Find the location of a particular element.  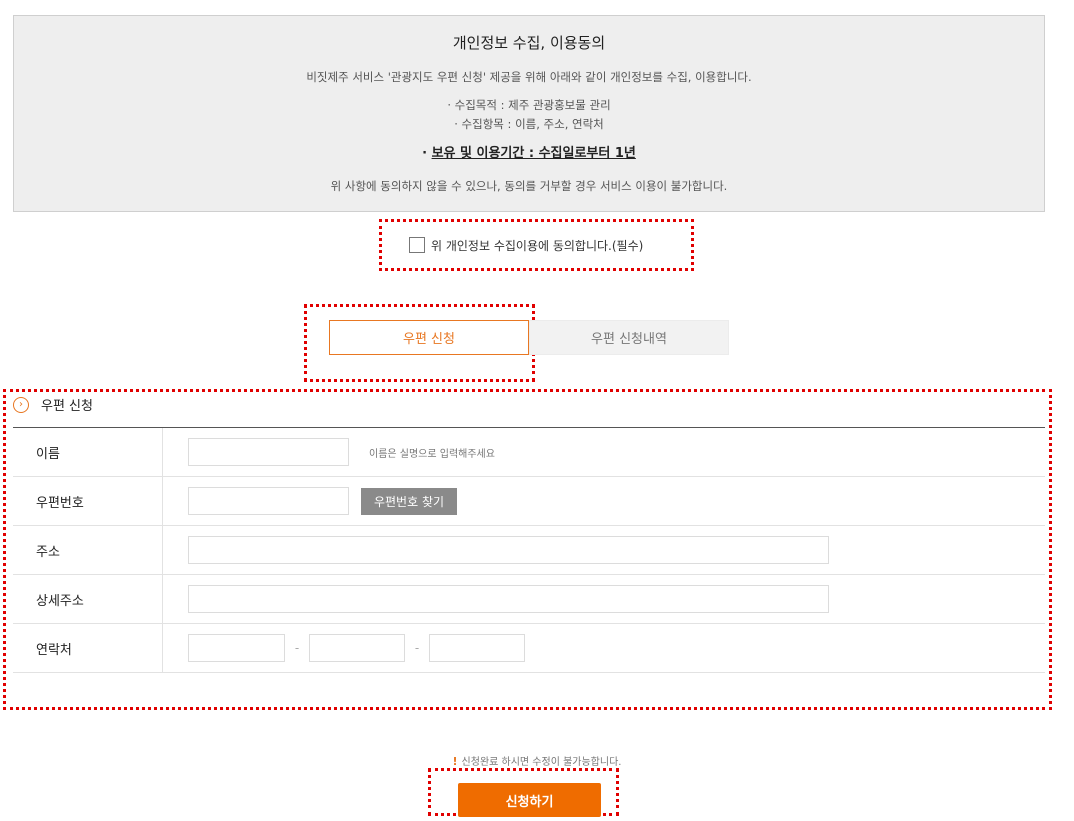

submit-notice: ! 신청완료 하시면 수정이 불가능합니다. is located at coordinates (537, 760).